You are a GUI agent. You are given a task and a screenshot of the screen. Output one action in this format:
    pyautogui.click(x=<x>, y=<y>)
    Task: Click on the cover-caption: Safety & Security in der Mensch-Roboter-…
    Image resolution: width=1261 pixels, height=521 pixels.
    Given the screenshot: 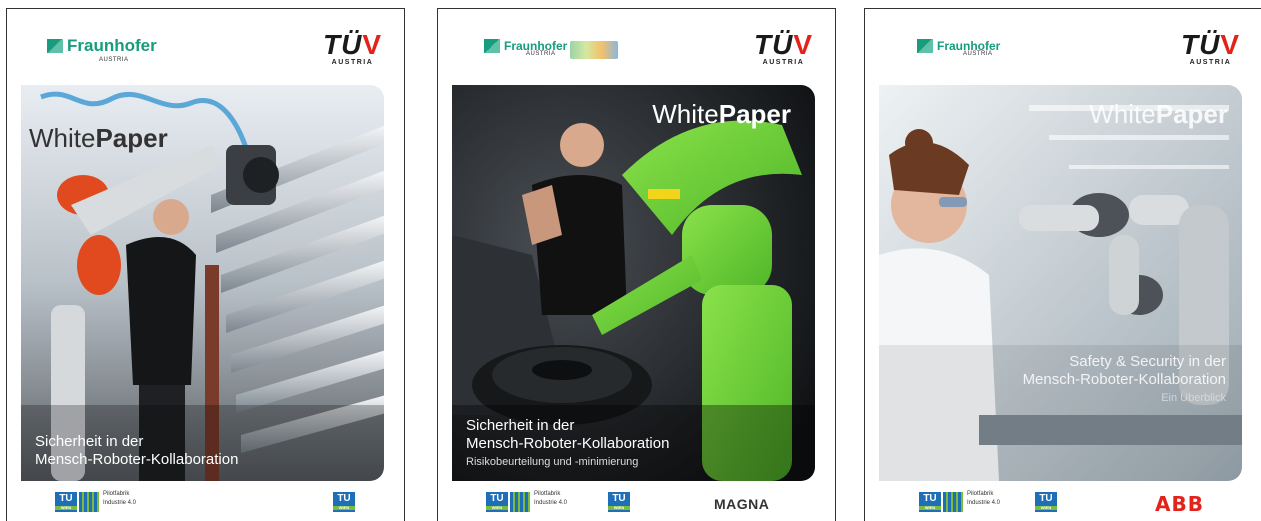 What is the action you would take?
    pyautogui.click(x=1124, y=378)
    